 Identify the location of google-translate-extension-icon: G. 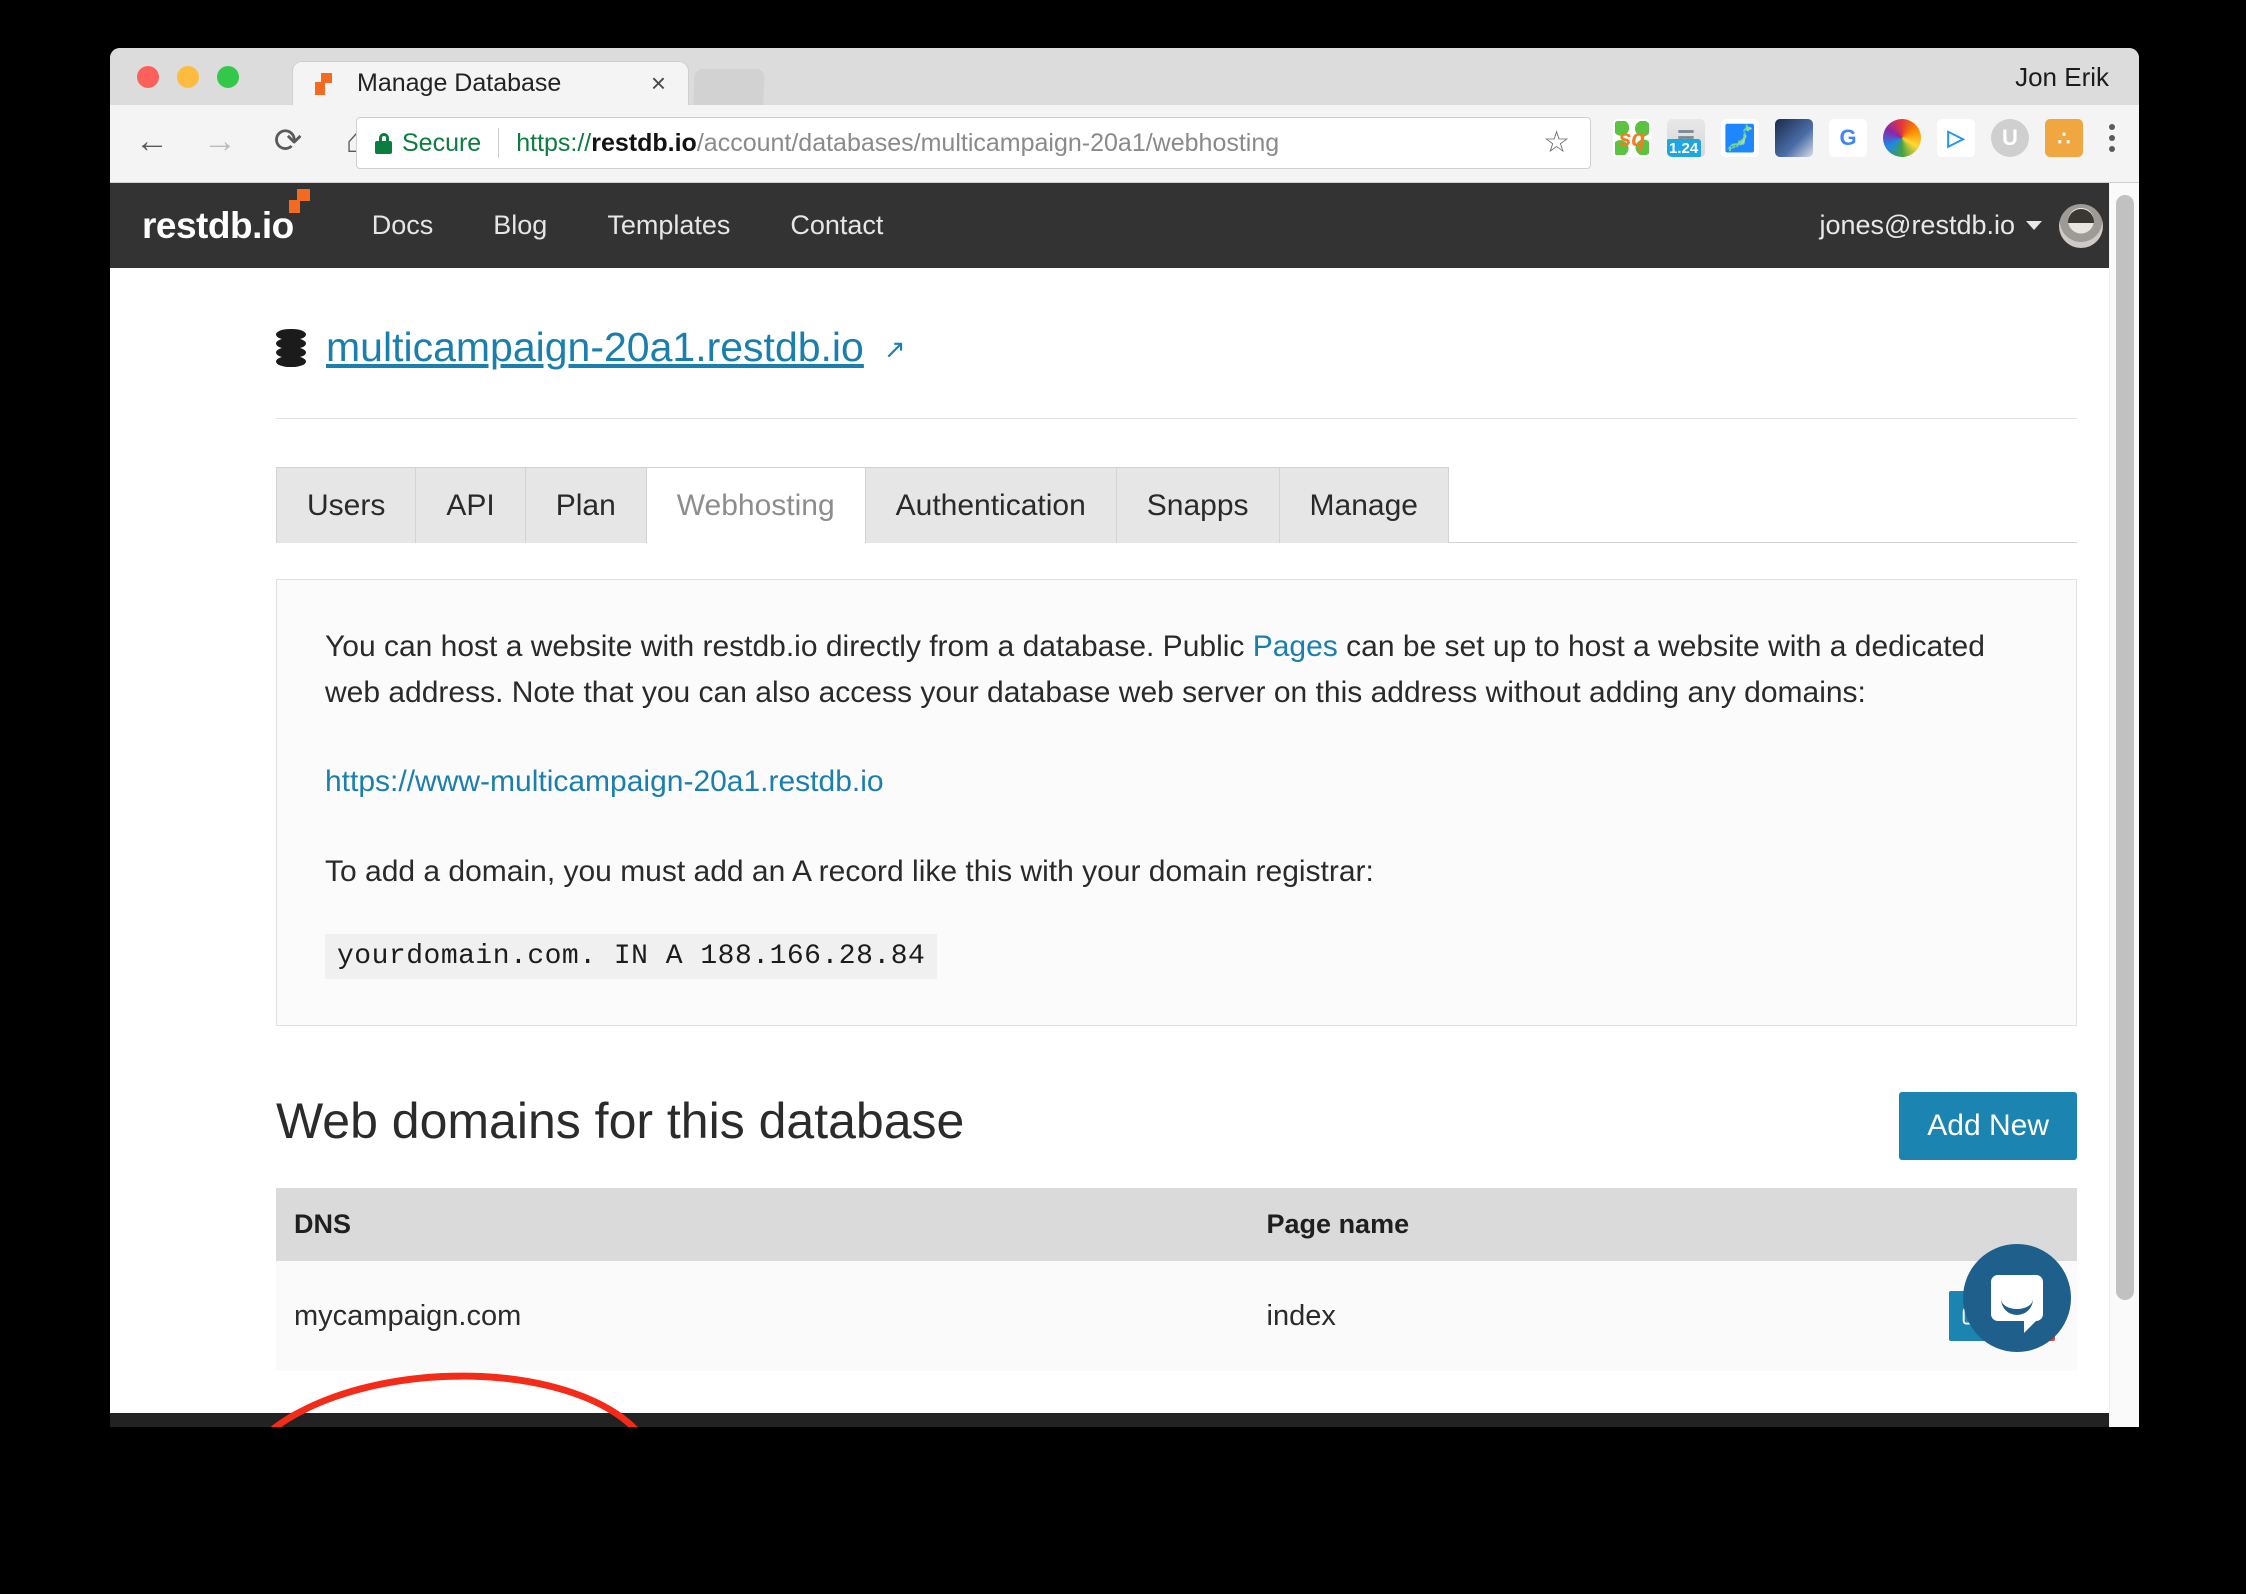
(1848, 138).